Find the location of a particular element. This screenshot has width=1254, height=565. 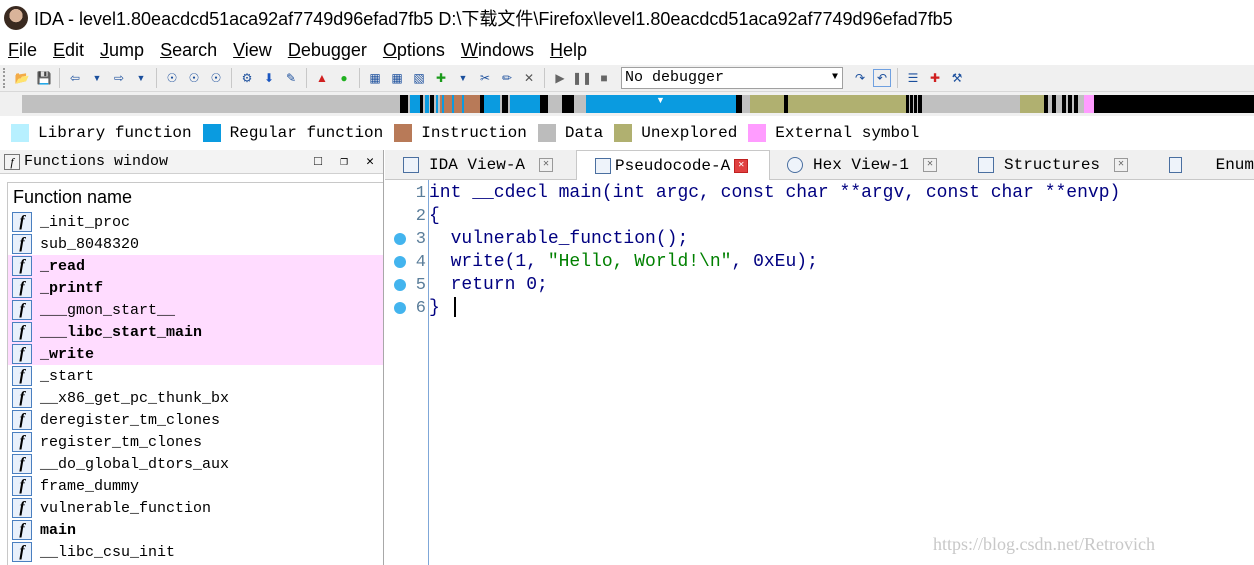

menu-options: Options is located at coordinates (414, 50).